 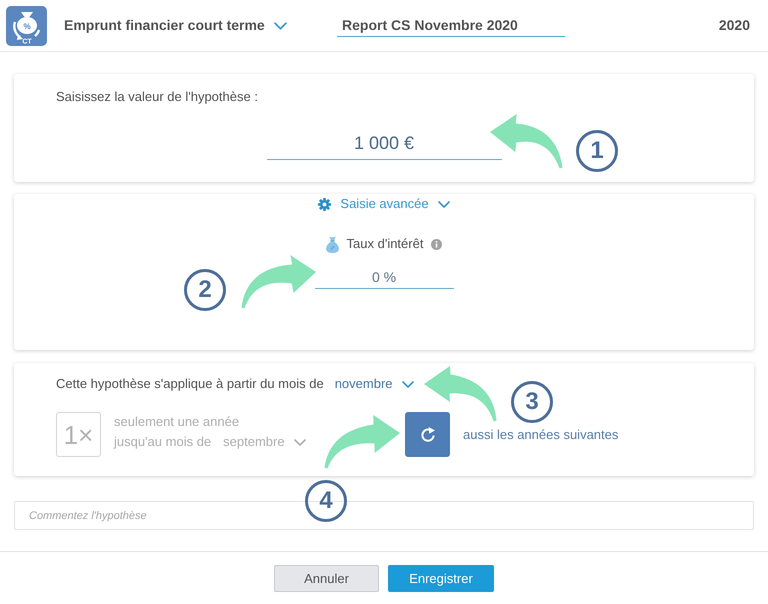 What do you see at coordinates (157, 97) in the screenshot?
I see `value-label: Saisissez la valeur de l'hypothèse :` at bounding box center [157, 97].